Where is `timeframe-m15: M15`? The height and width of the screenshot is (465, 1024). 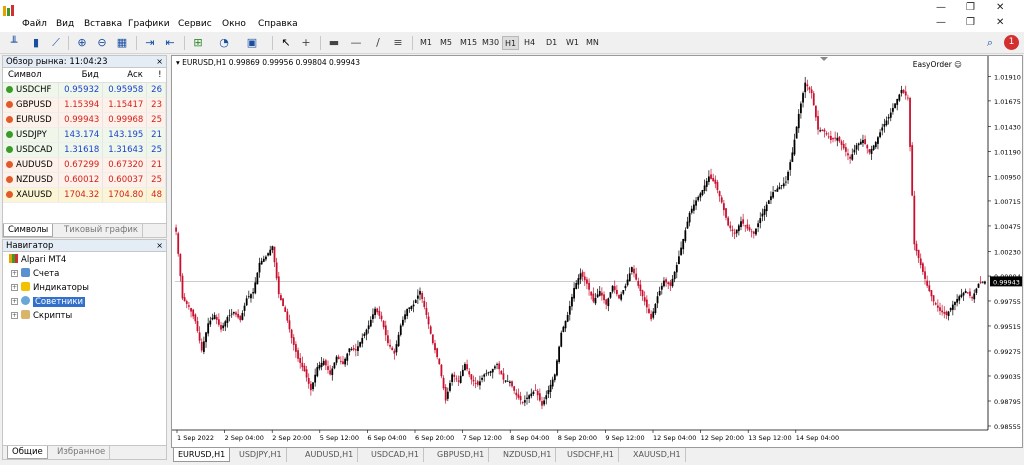 timeframe-m15: M15 is located at coordinates (468, 43).